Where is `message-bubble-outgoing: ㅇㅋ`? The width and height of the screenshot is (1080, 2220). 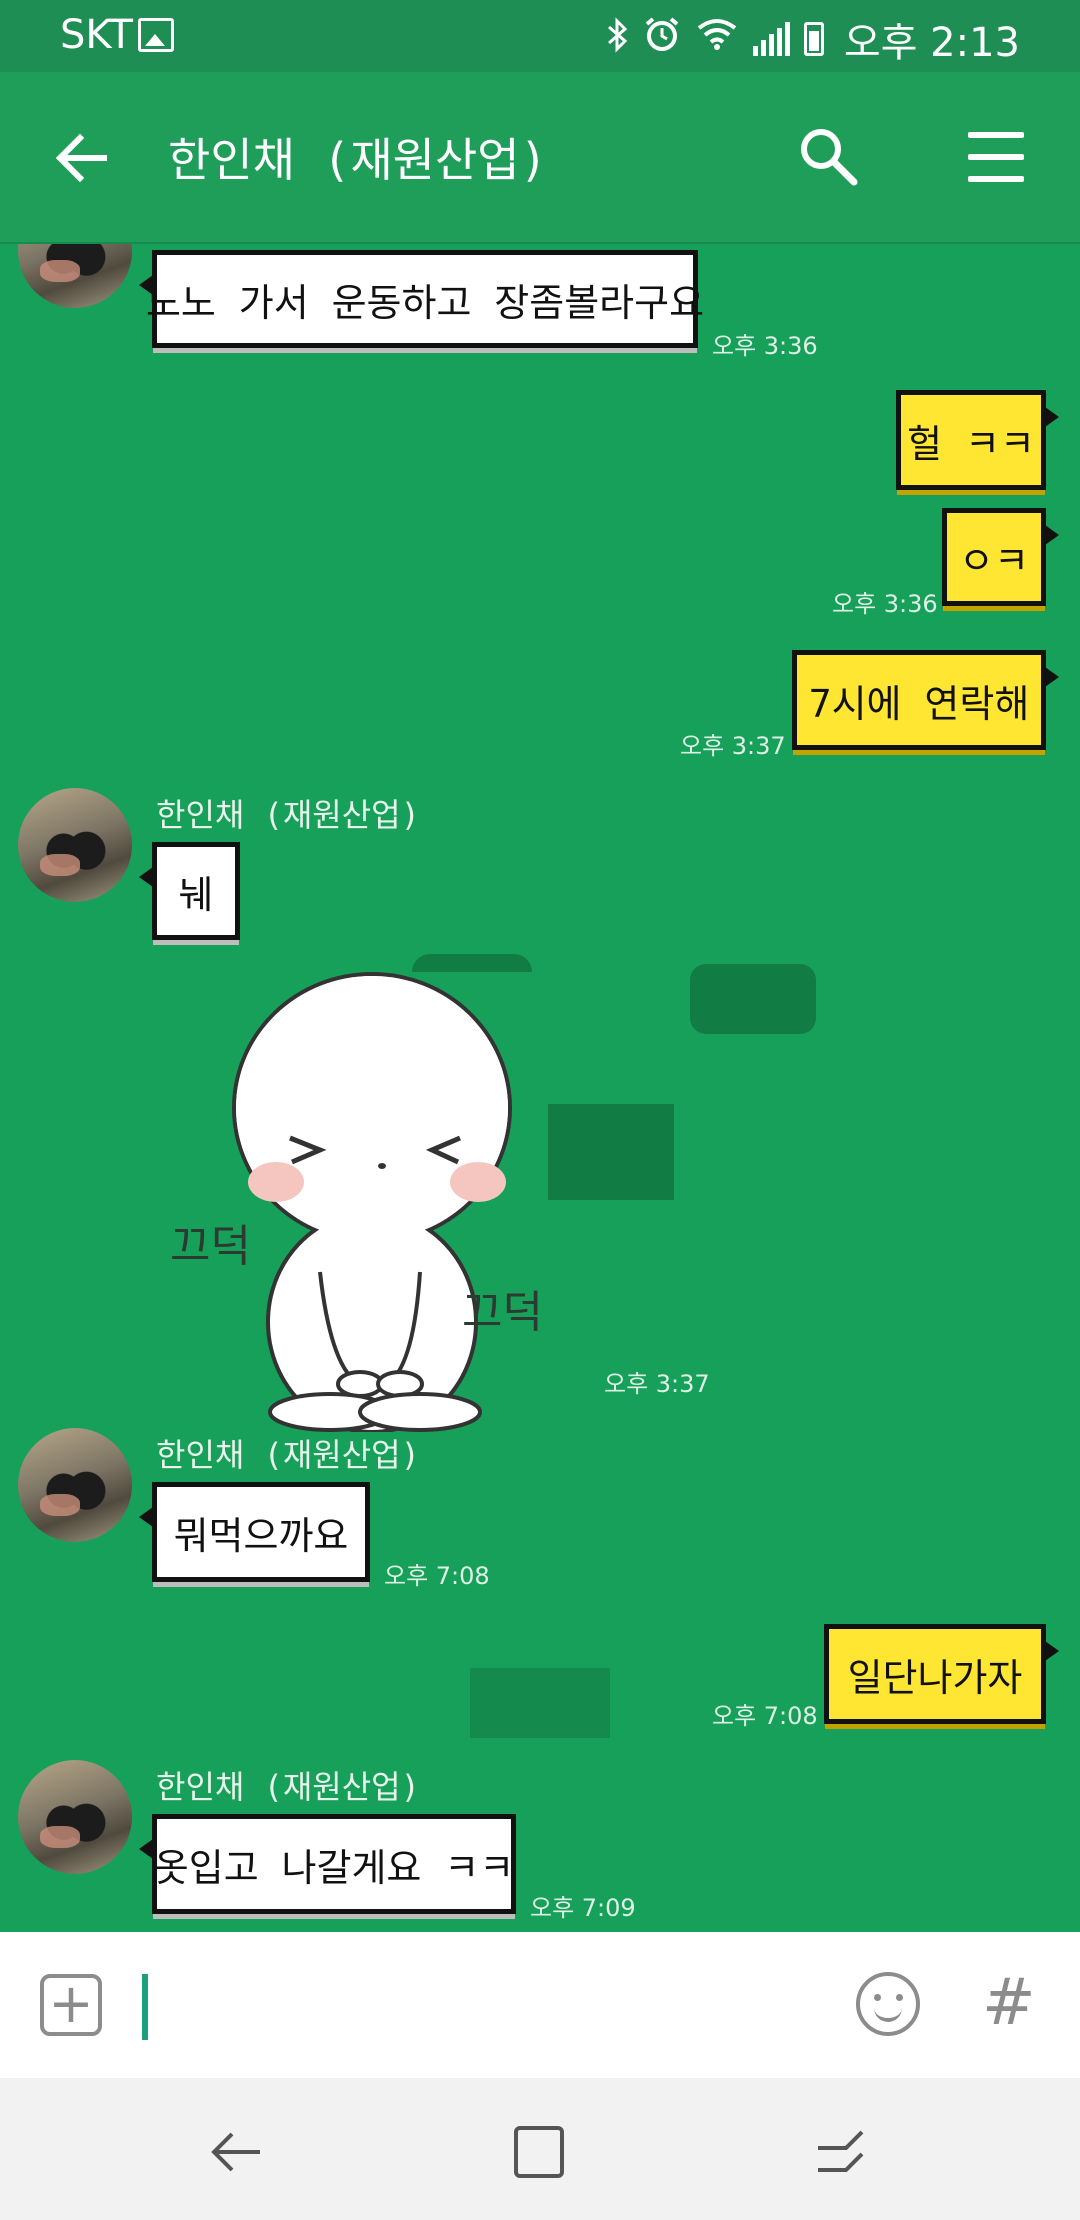 message-bubble-outgoing: ㅇㅋ is located at coordinates (1000, 557).